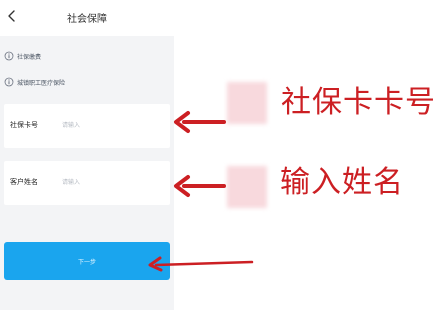 The height and width of the screenshot is (310, 439). What do you see at coordinates (342, 182) in the screenshot?
I see `annotation-name: 输入姓名` at bounding box center [342, 182].